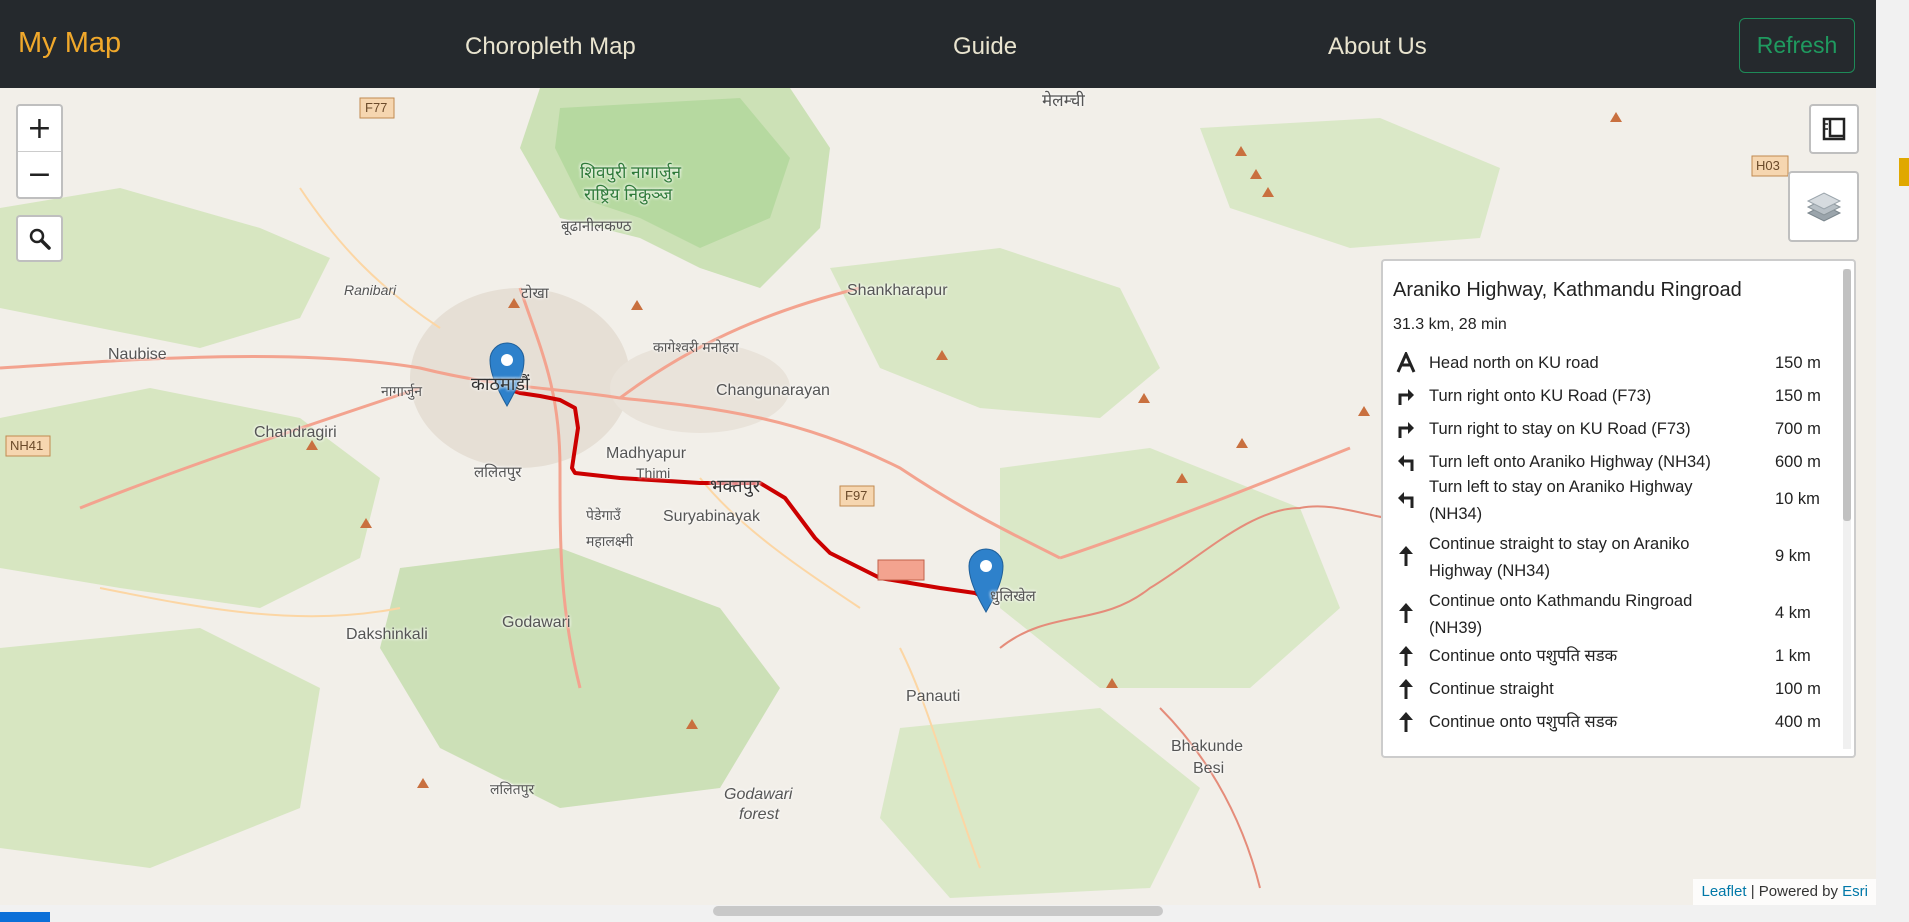 Image resolution: width=1909 pixels, height=922 pixels. What do you see at coordinates (646, 453) in the screenshot?
I see `place-label: Madhyapur` at bounding box center [646, 453].